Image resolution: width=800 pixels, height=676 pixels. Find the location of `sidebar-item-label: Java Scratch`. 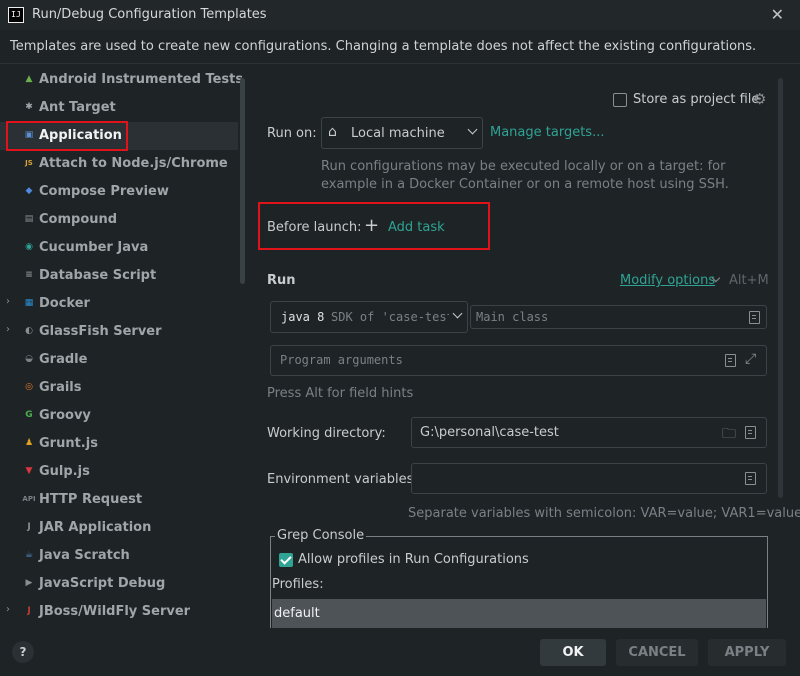

sidebar-item-label: Java Scratch is located at coordinates (84, 555).